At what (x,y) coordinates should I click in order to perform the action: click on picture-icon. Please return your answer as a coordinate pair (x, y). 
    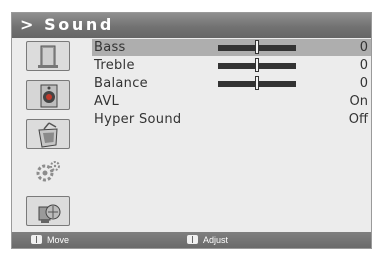
    Looking at the image, I should click on (48, 56).